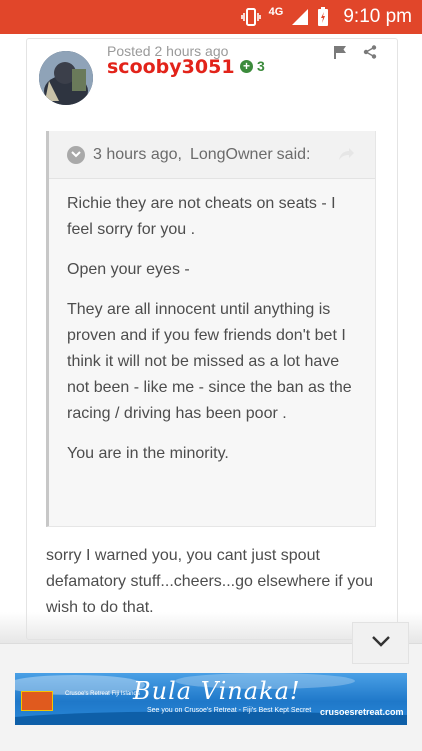 This screenshot has height=751, width=422. What do you see at coordinates (231, 155) in the screenshot?
I see `quote-author: LongOwner` at bounding box center [231, 155].